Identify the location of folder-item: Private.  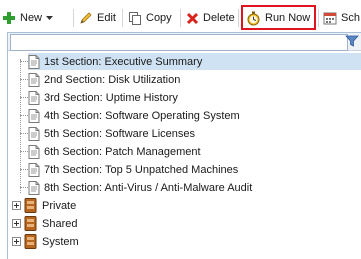
(50, 205).